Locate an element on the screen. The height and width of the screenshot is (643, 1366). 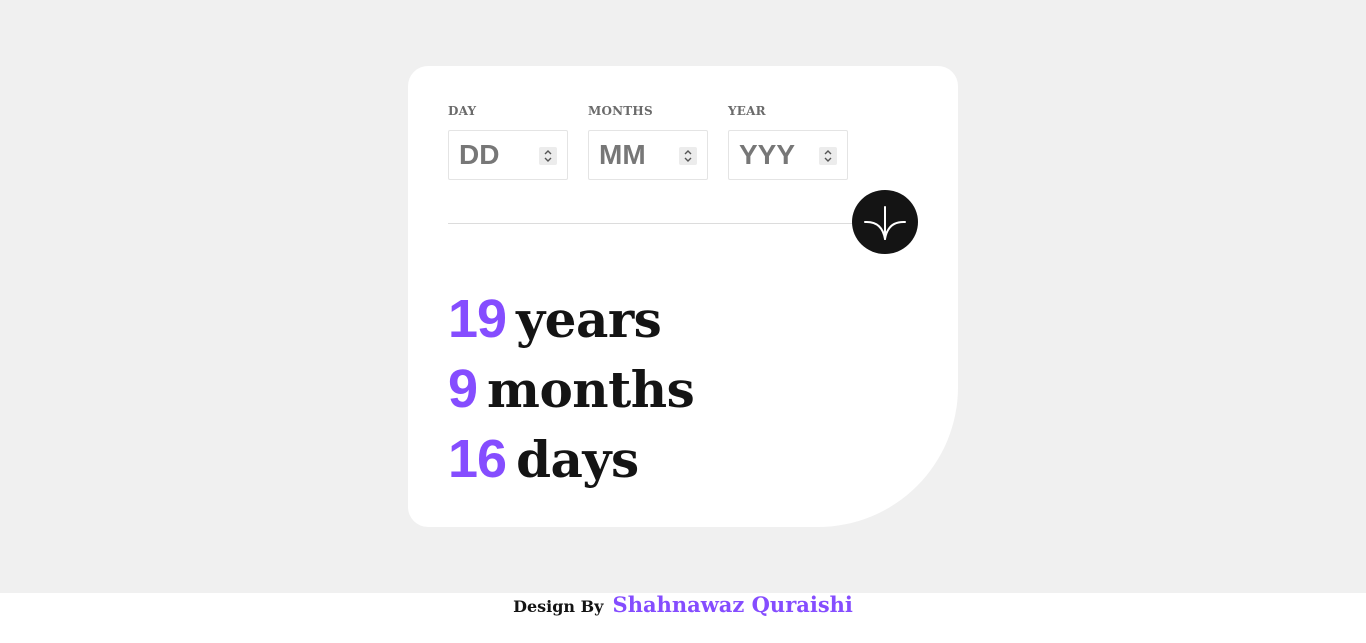
years-value: 19 is located at coordinates (477, 319).